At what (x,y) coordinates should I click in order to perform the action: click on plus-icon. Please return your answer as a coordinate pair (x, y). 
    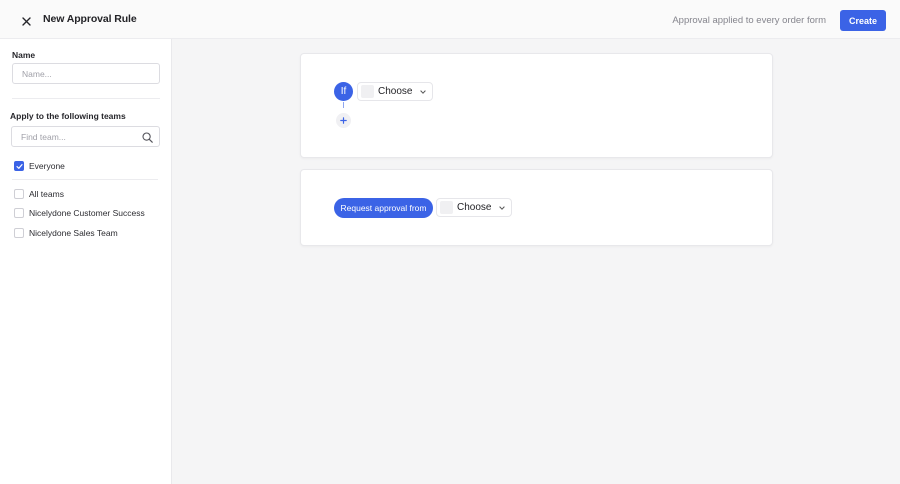
    Looking at the image, I should click on (343, 120).